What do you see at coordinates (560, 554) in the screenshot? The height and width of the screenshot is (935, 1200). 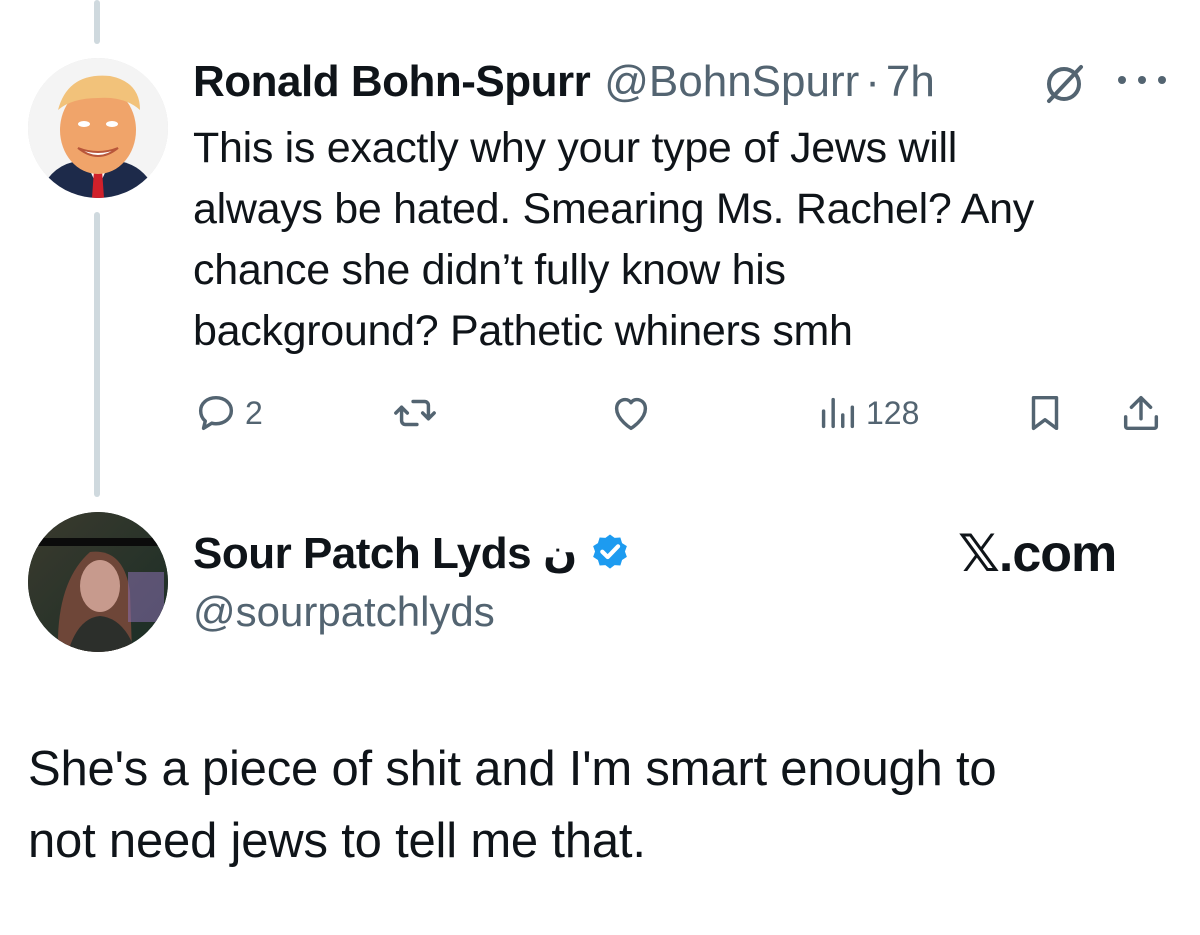 I see `reply-name-suffix: ن` at bounding box center [560, 554].